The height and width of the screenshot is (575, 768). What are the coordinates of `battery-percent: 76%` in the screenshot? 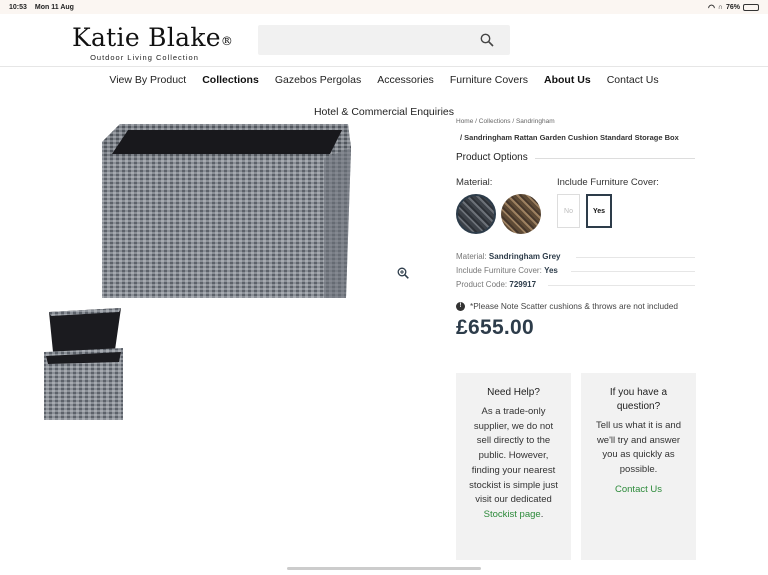 It's located at (732, 7).